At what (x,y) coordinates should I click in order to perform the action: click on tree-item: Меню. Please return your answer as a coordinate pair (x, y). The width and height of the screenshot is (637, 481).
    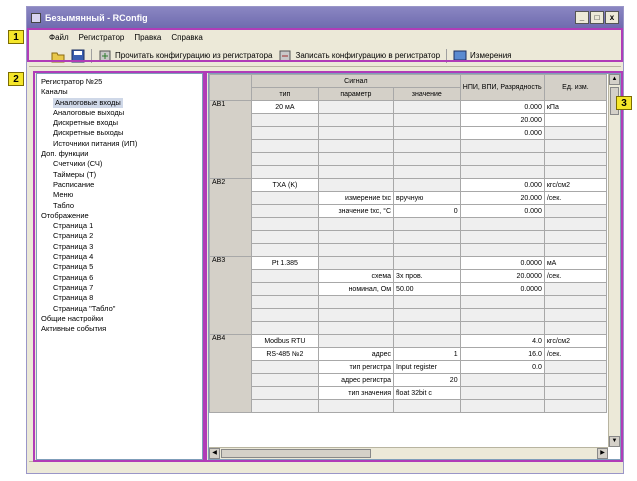
    Looking at the image, I should click on (119, 195).